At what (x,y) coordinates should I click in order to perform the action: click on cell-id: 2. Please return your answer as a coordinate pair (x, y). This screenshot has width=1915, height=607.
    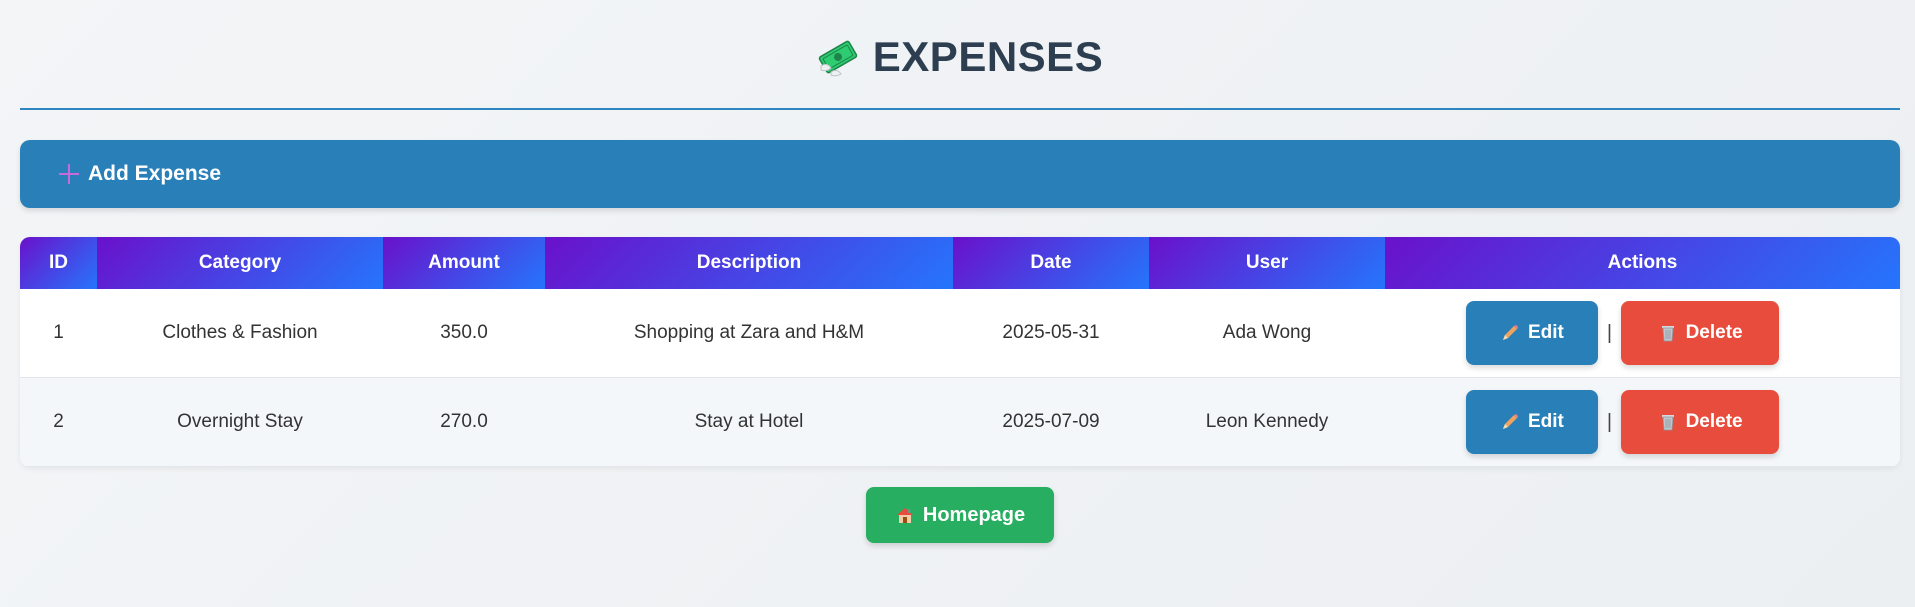
    Looking at the image, I should click on (58, 422).